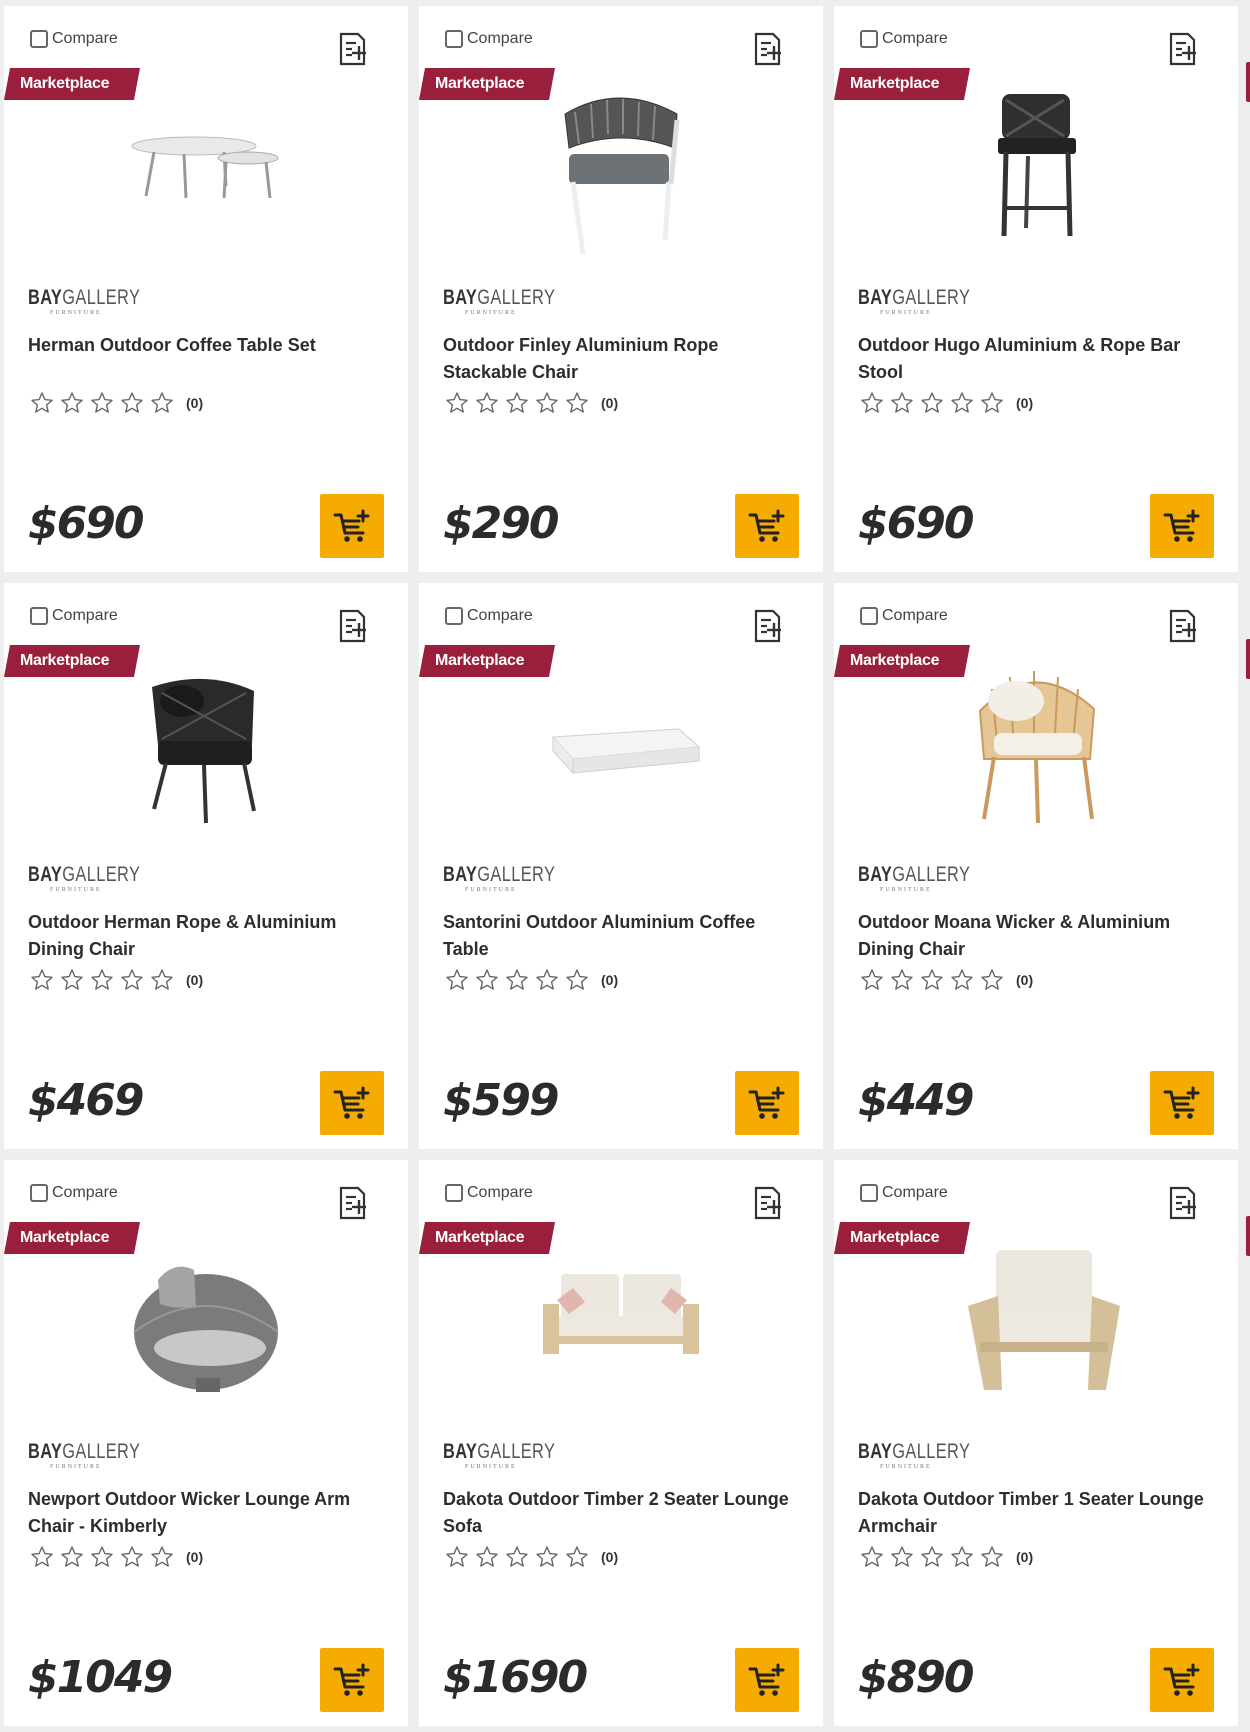 Image resolution: width=1250 pixels, height=1732 pixels. Describe the element at coordinates (208, 345) in the screenshot. I see `product-title: Herman Outdoor Coffee Table Set` at that location.